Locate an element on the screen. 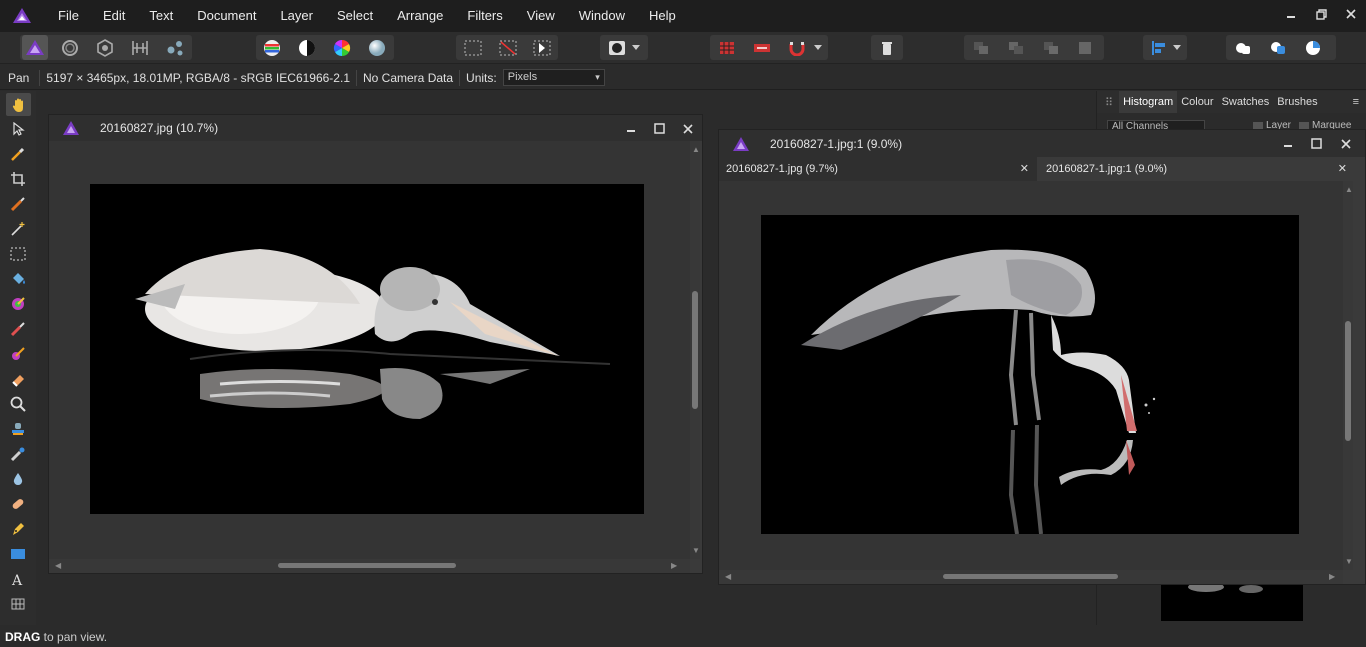 This screenshot has width=1366, height=647. hsl-button is located at coordinates (342, 47).